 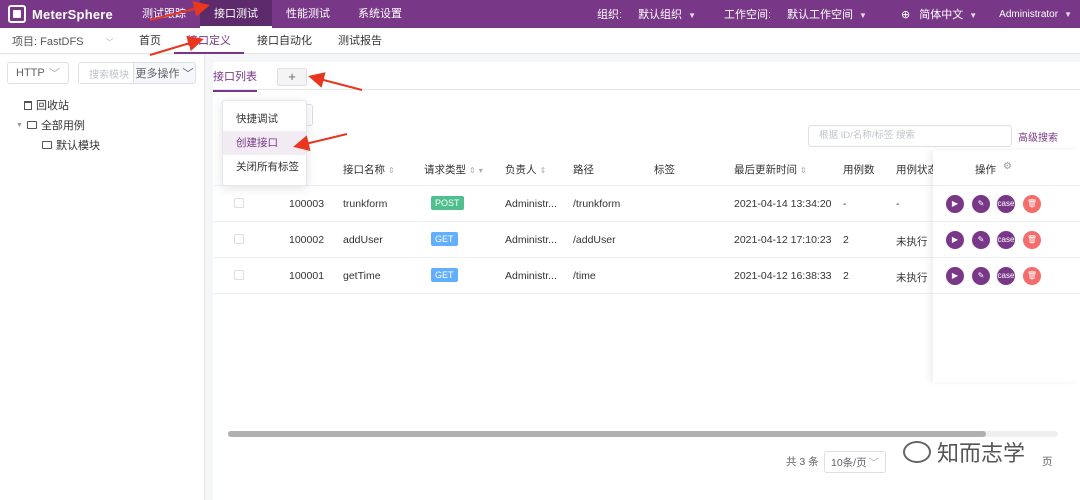 I want to click on watermark-text: 知而志学, so click(x=981, y=453).